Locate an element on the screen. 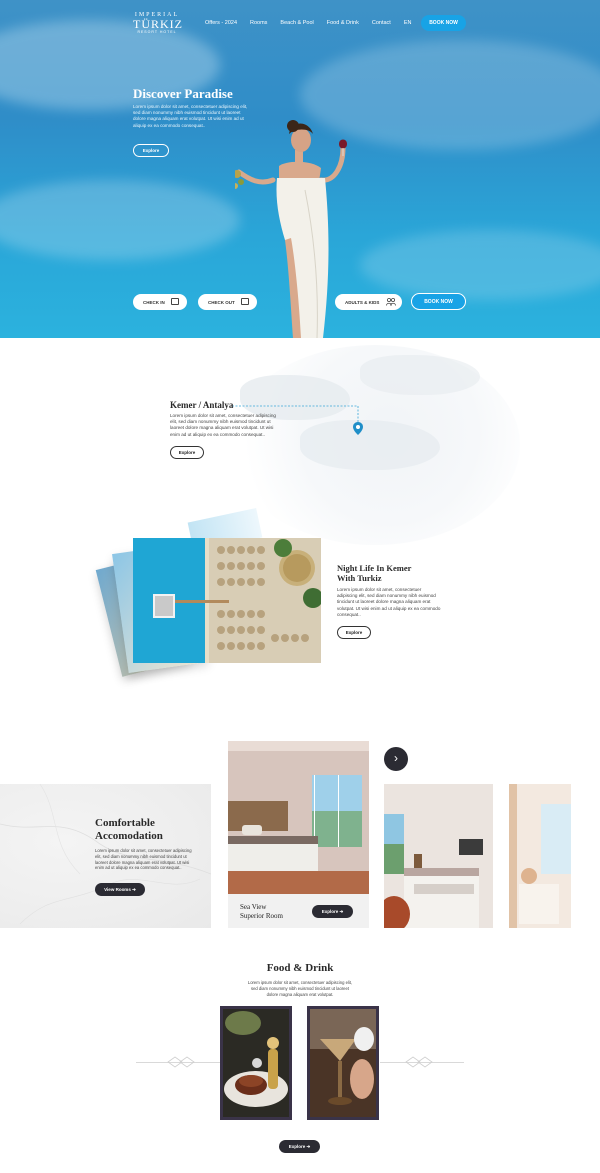 This screenshot has width=600, height=1173. nav-item-food-drink: Food & Drink is located at coordinates (343, 23).